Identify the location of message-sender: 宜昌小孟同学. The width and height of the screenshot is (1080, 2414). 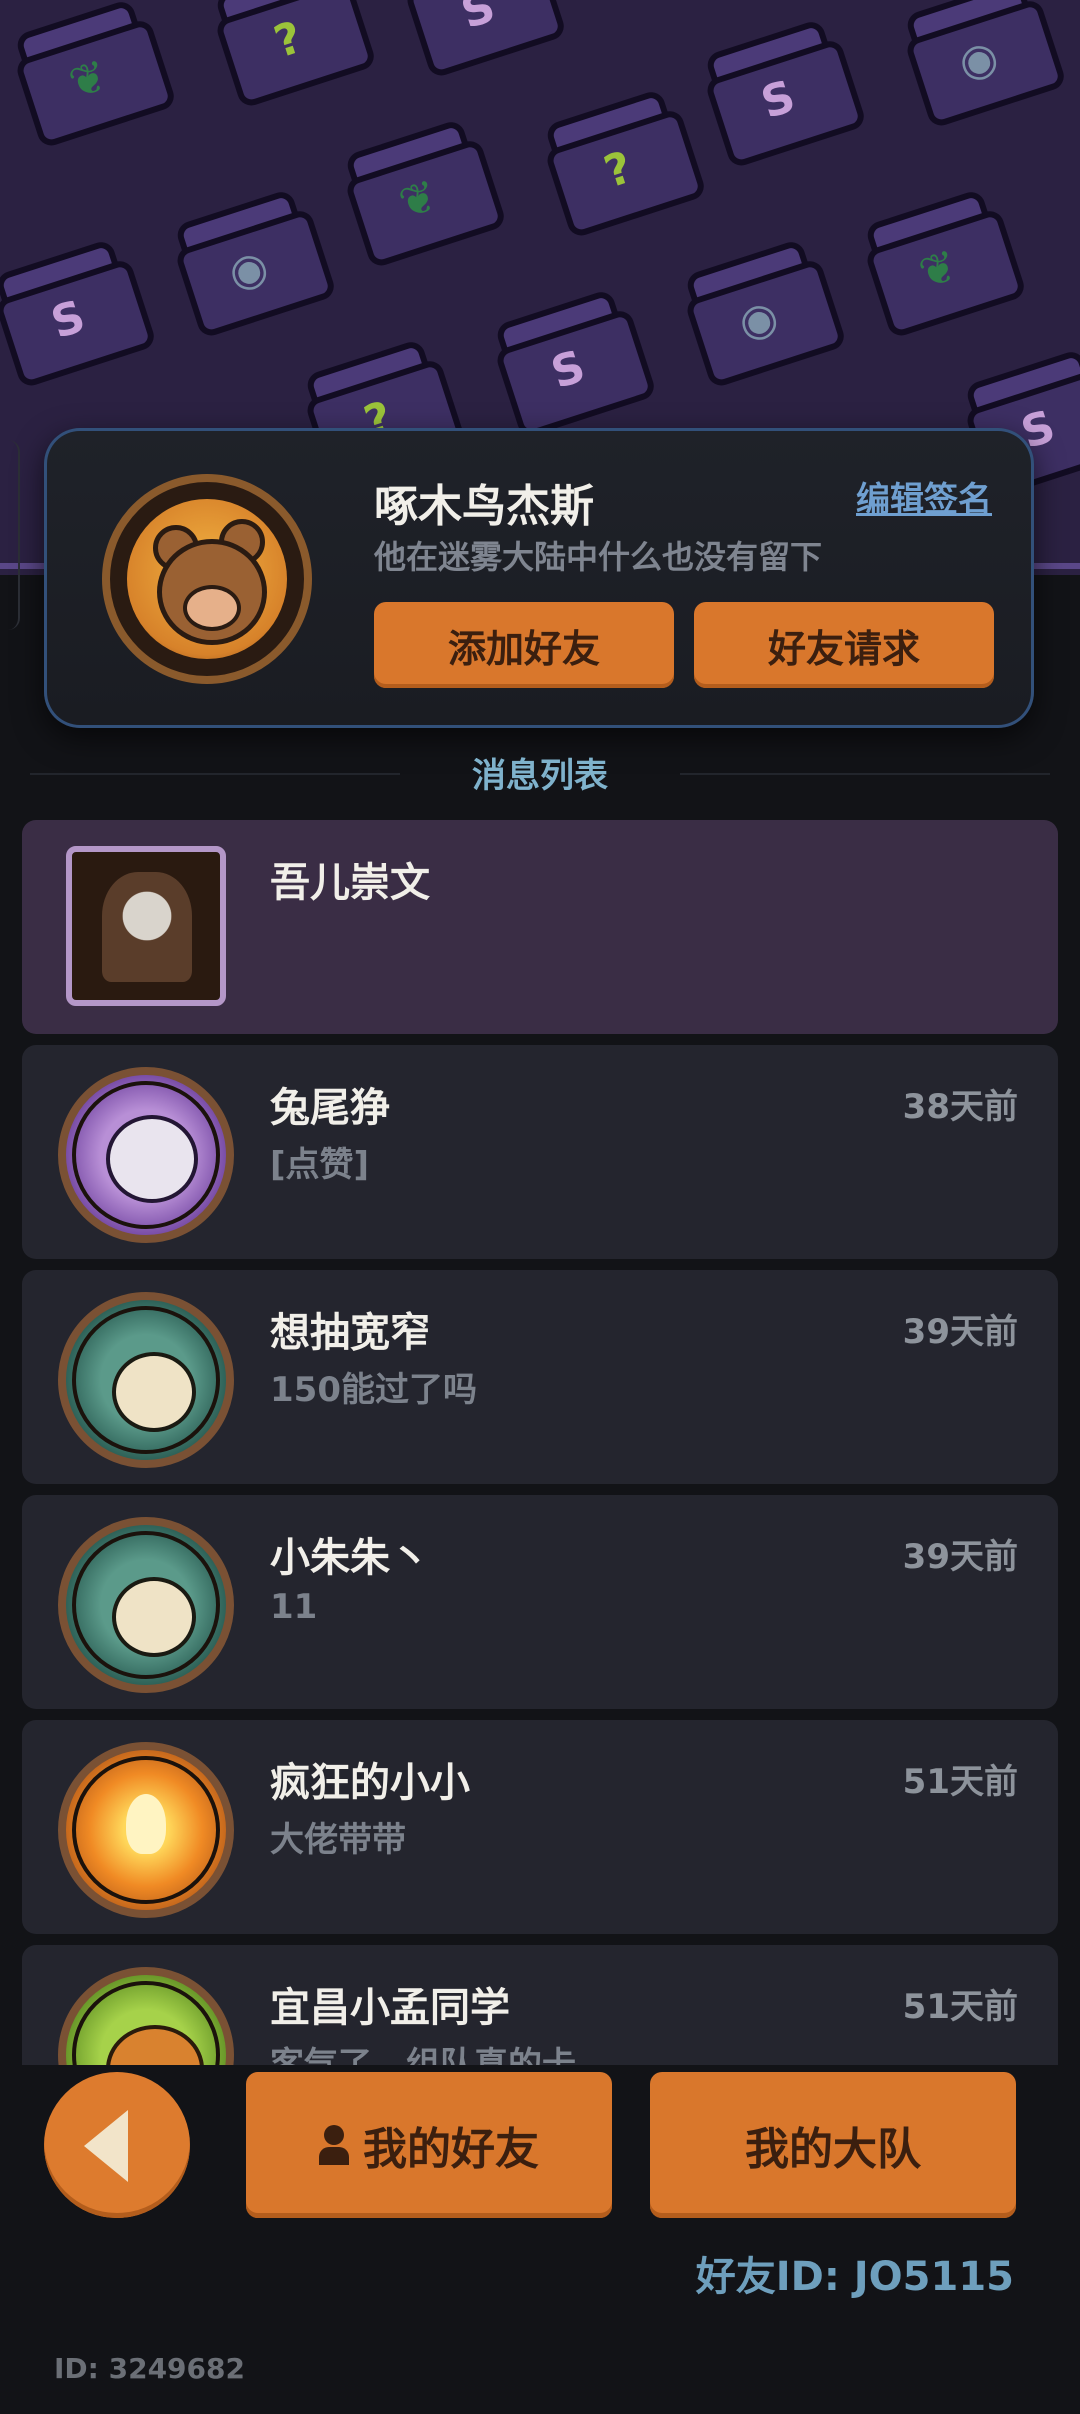
(390, 2008).